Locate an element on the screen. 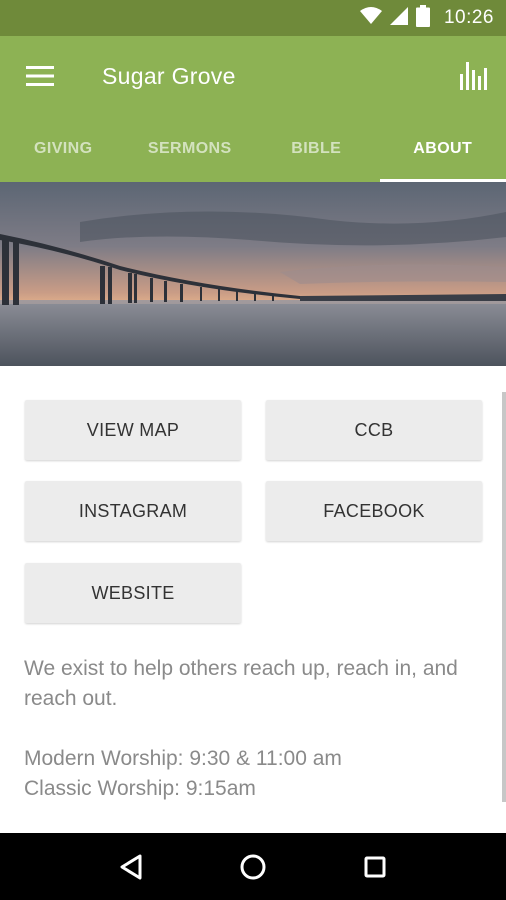 The image size is (506, 900). stats-button is located at coordinates (474, 76).